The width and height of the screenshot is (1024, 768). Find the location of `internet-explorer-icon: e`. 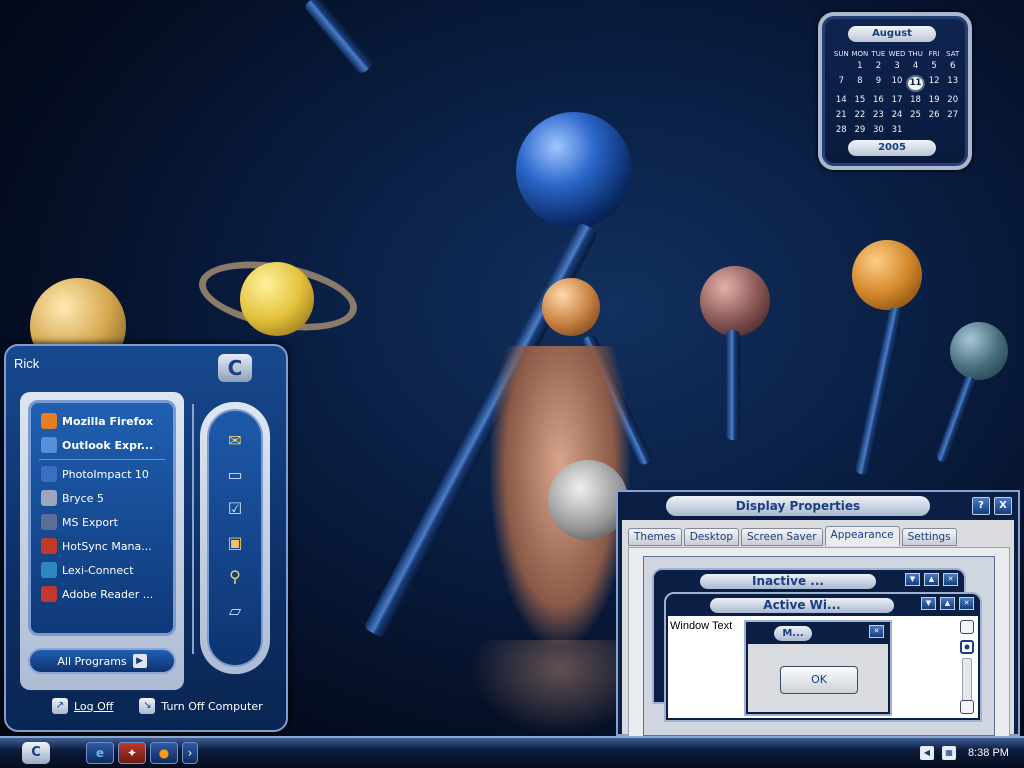

internet-explorer-icon: e is located at coordinates (100, 753).